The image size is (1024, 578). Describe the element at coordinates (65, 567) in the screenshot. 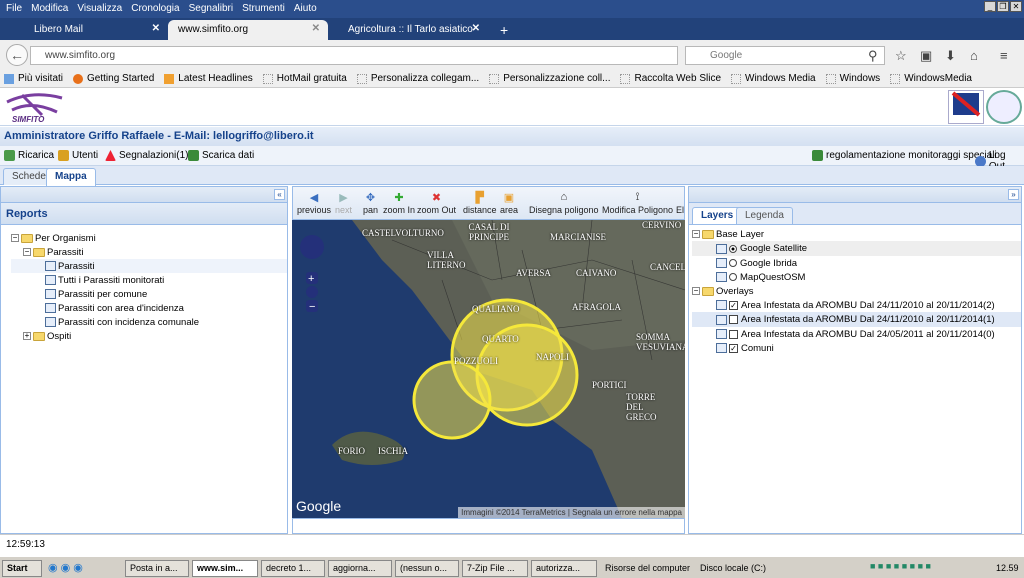

I see `quicklaunch-icons: ◉ ◉ ◉` at that location.